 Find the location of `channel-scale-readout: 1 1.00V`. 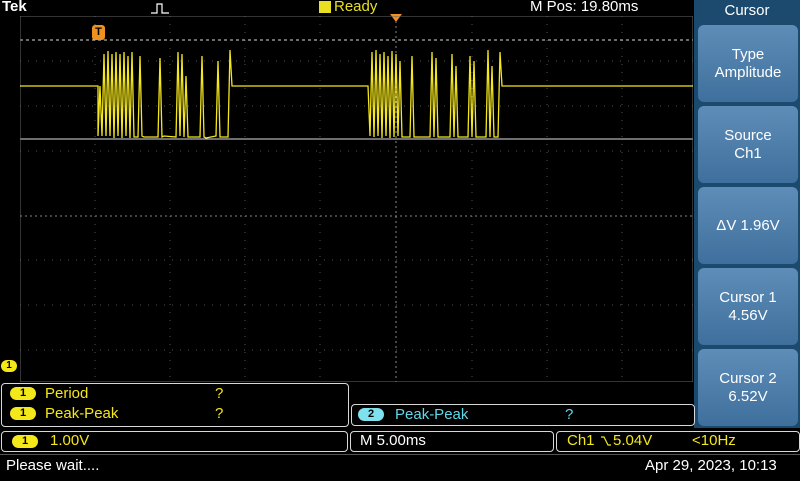

channel-scale-readout: 1 1.00V is located at coordinates (174, 441).